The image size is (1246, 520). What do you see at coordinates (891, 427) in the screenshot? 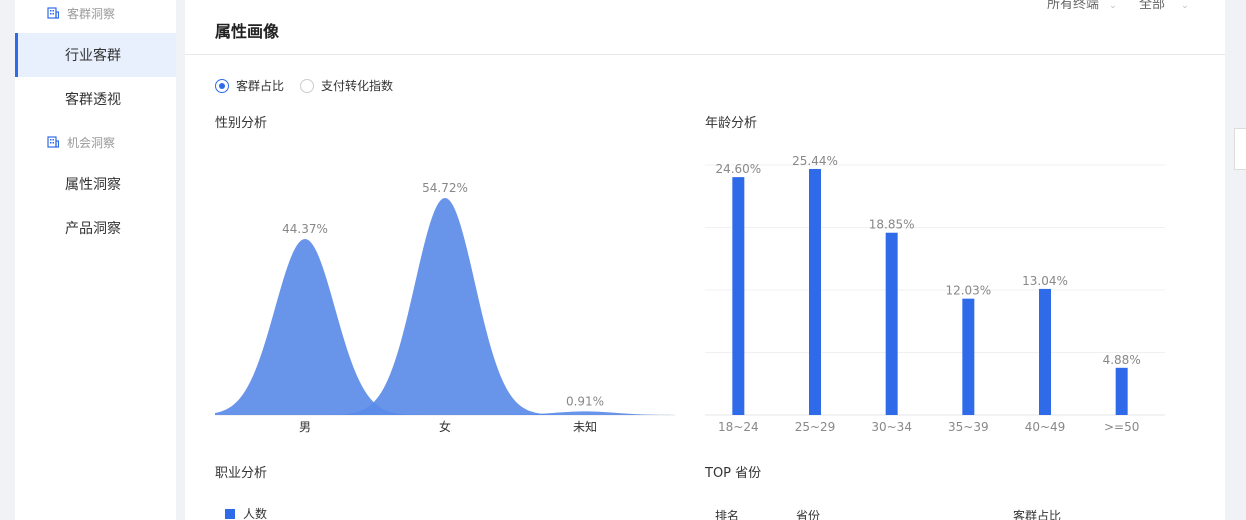
I see `age-category-label: 30~34` at bounding box center [891, 427].